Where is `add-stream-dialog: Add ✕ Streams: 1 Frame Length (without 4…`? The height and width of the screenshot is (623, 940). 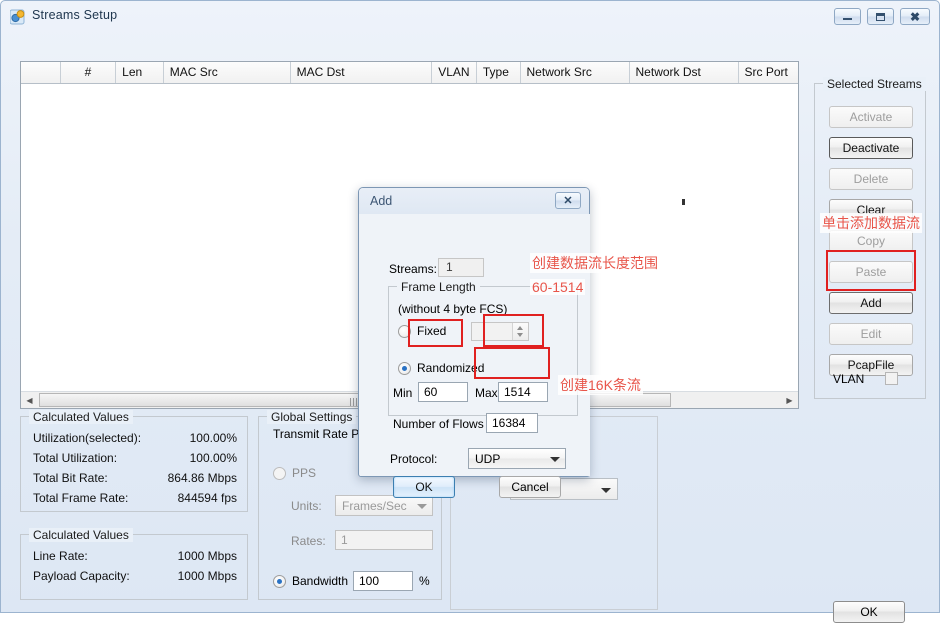
add-stream-dialog: Add ✕ Streams: 1 Frame Length (without 4… is located at coordinates (474, 342).